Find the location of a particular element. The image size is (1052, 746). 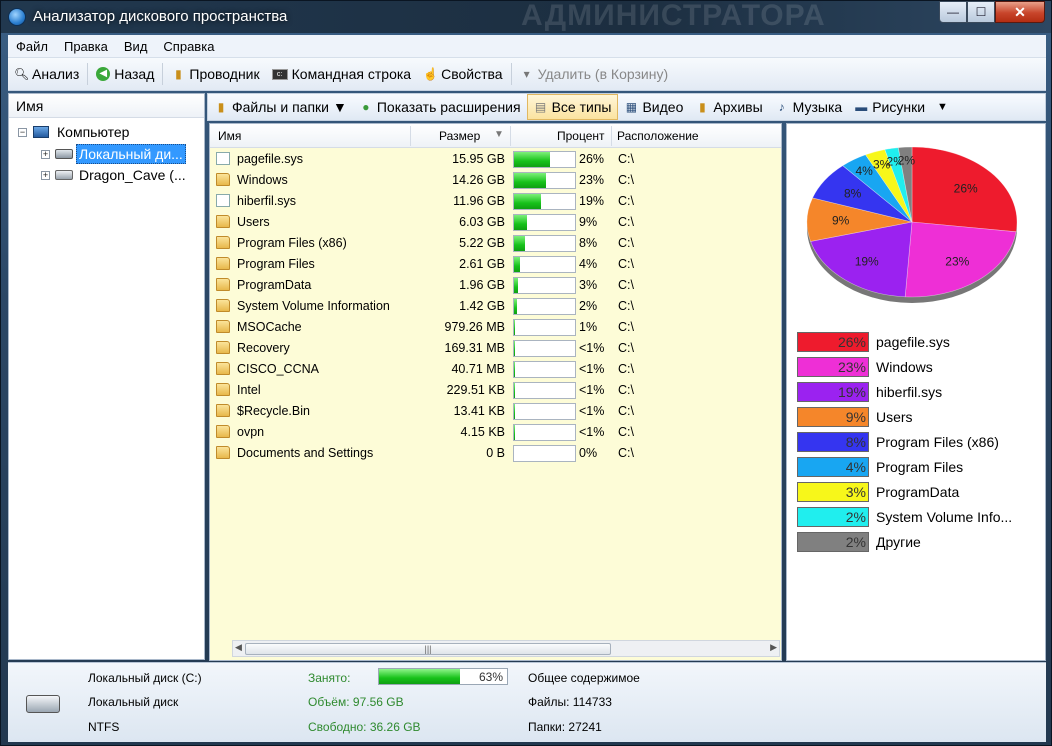

show-extensions-button: ● Показать расширения is located at coordinates (440, 107).